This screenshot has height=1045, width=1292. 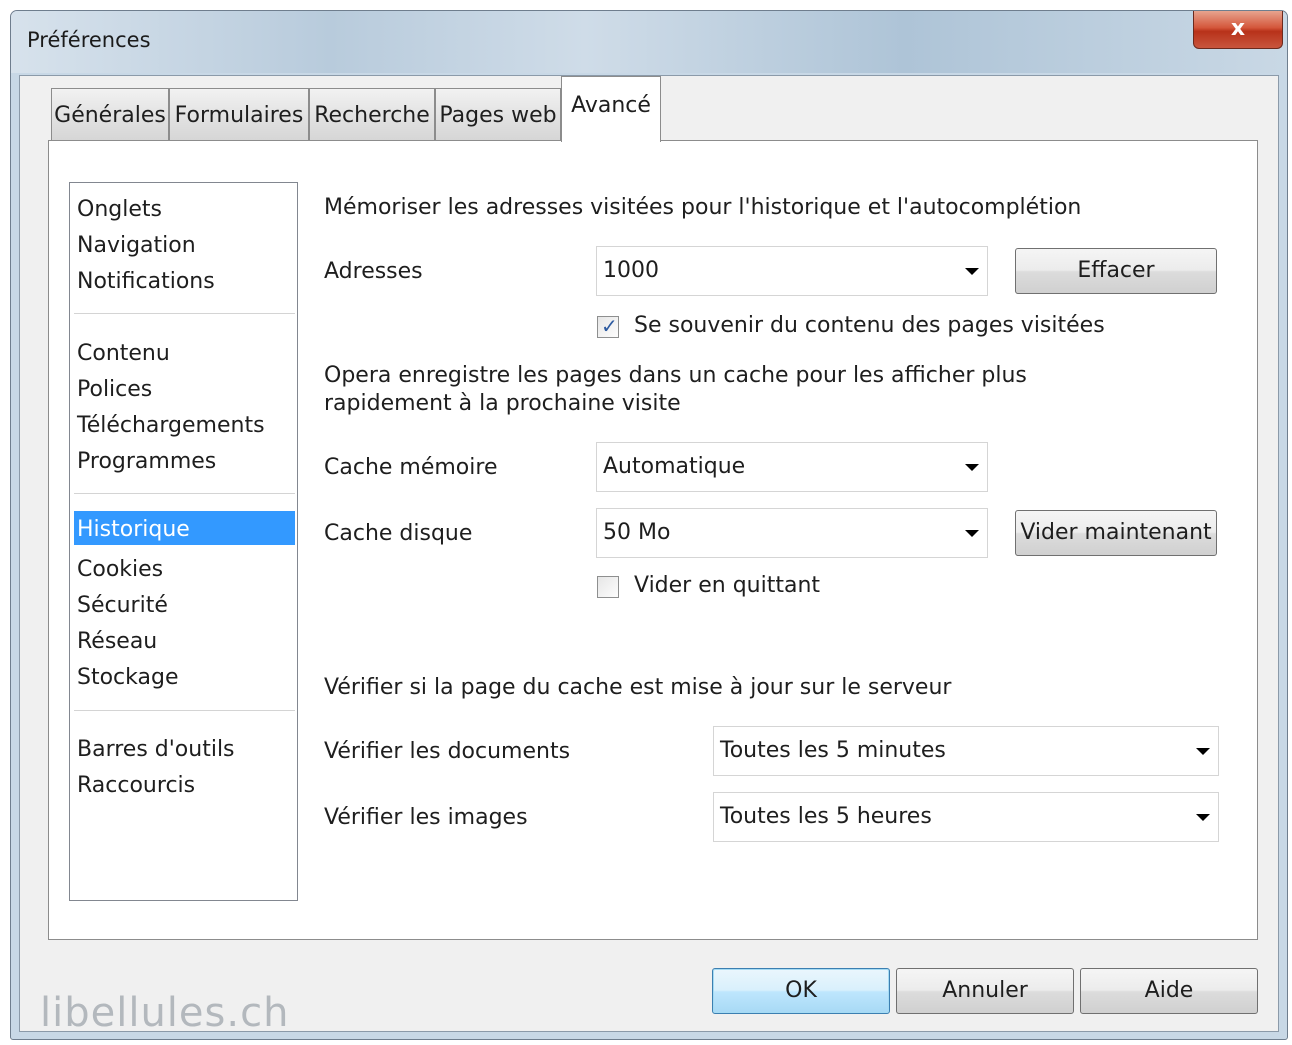 What do you see at coordinates (985, 991) in the screenshot?
I see `cancel-button: Annuler` at bounding box center [985, 991].